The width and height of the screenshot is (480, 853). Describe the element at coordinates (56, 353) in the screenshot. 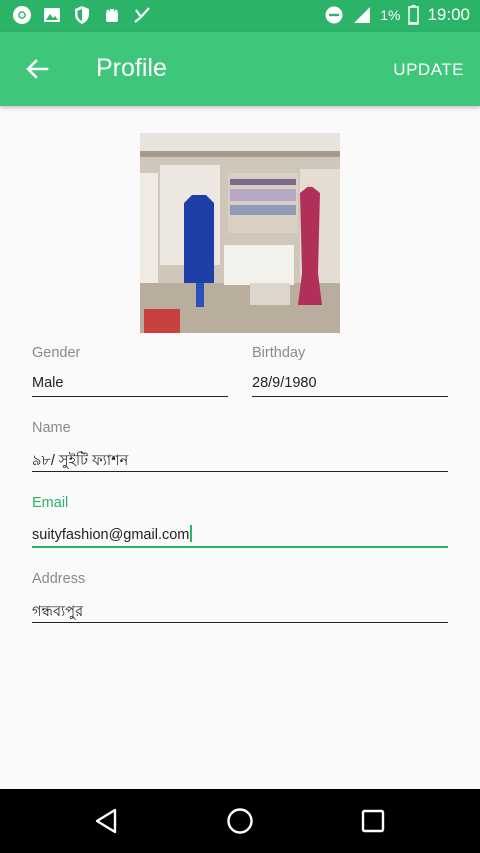

I see `gender-label: Gender` at that location.